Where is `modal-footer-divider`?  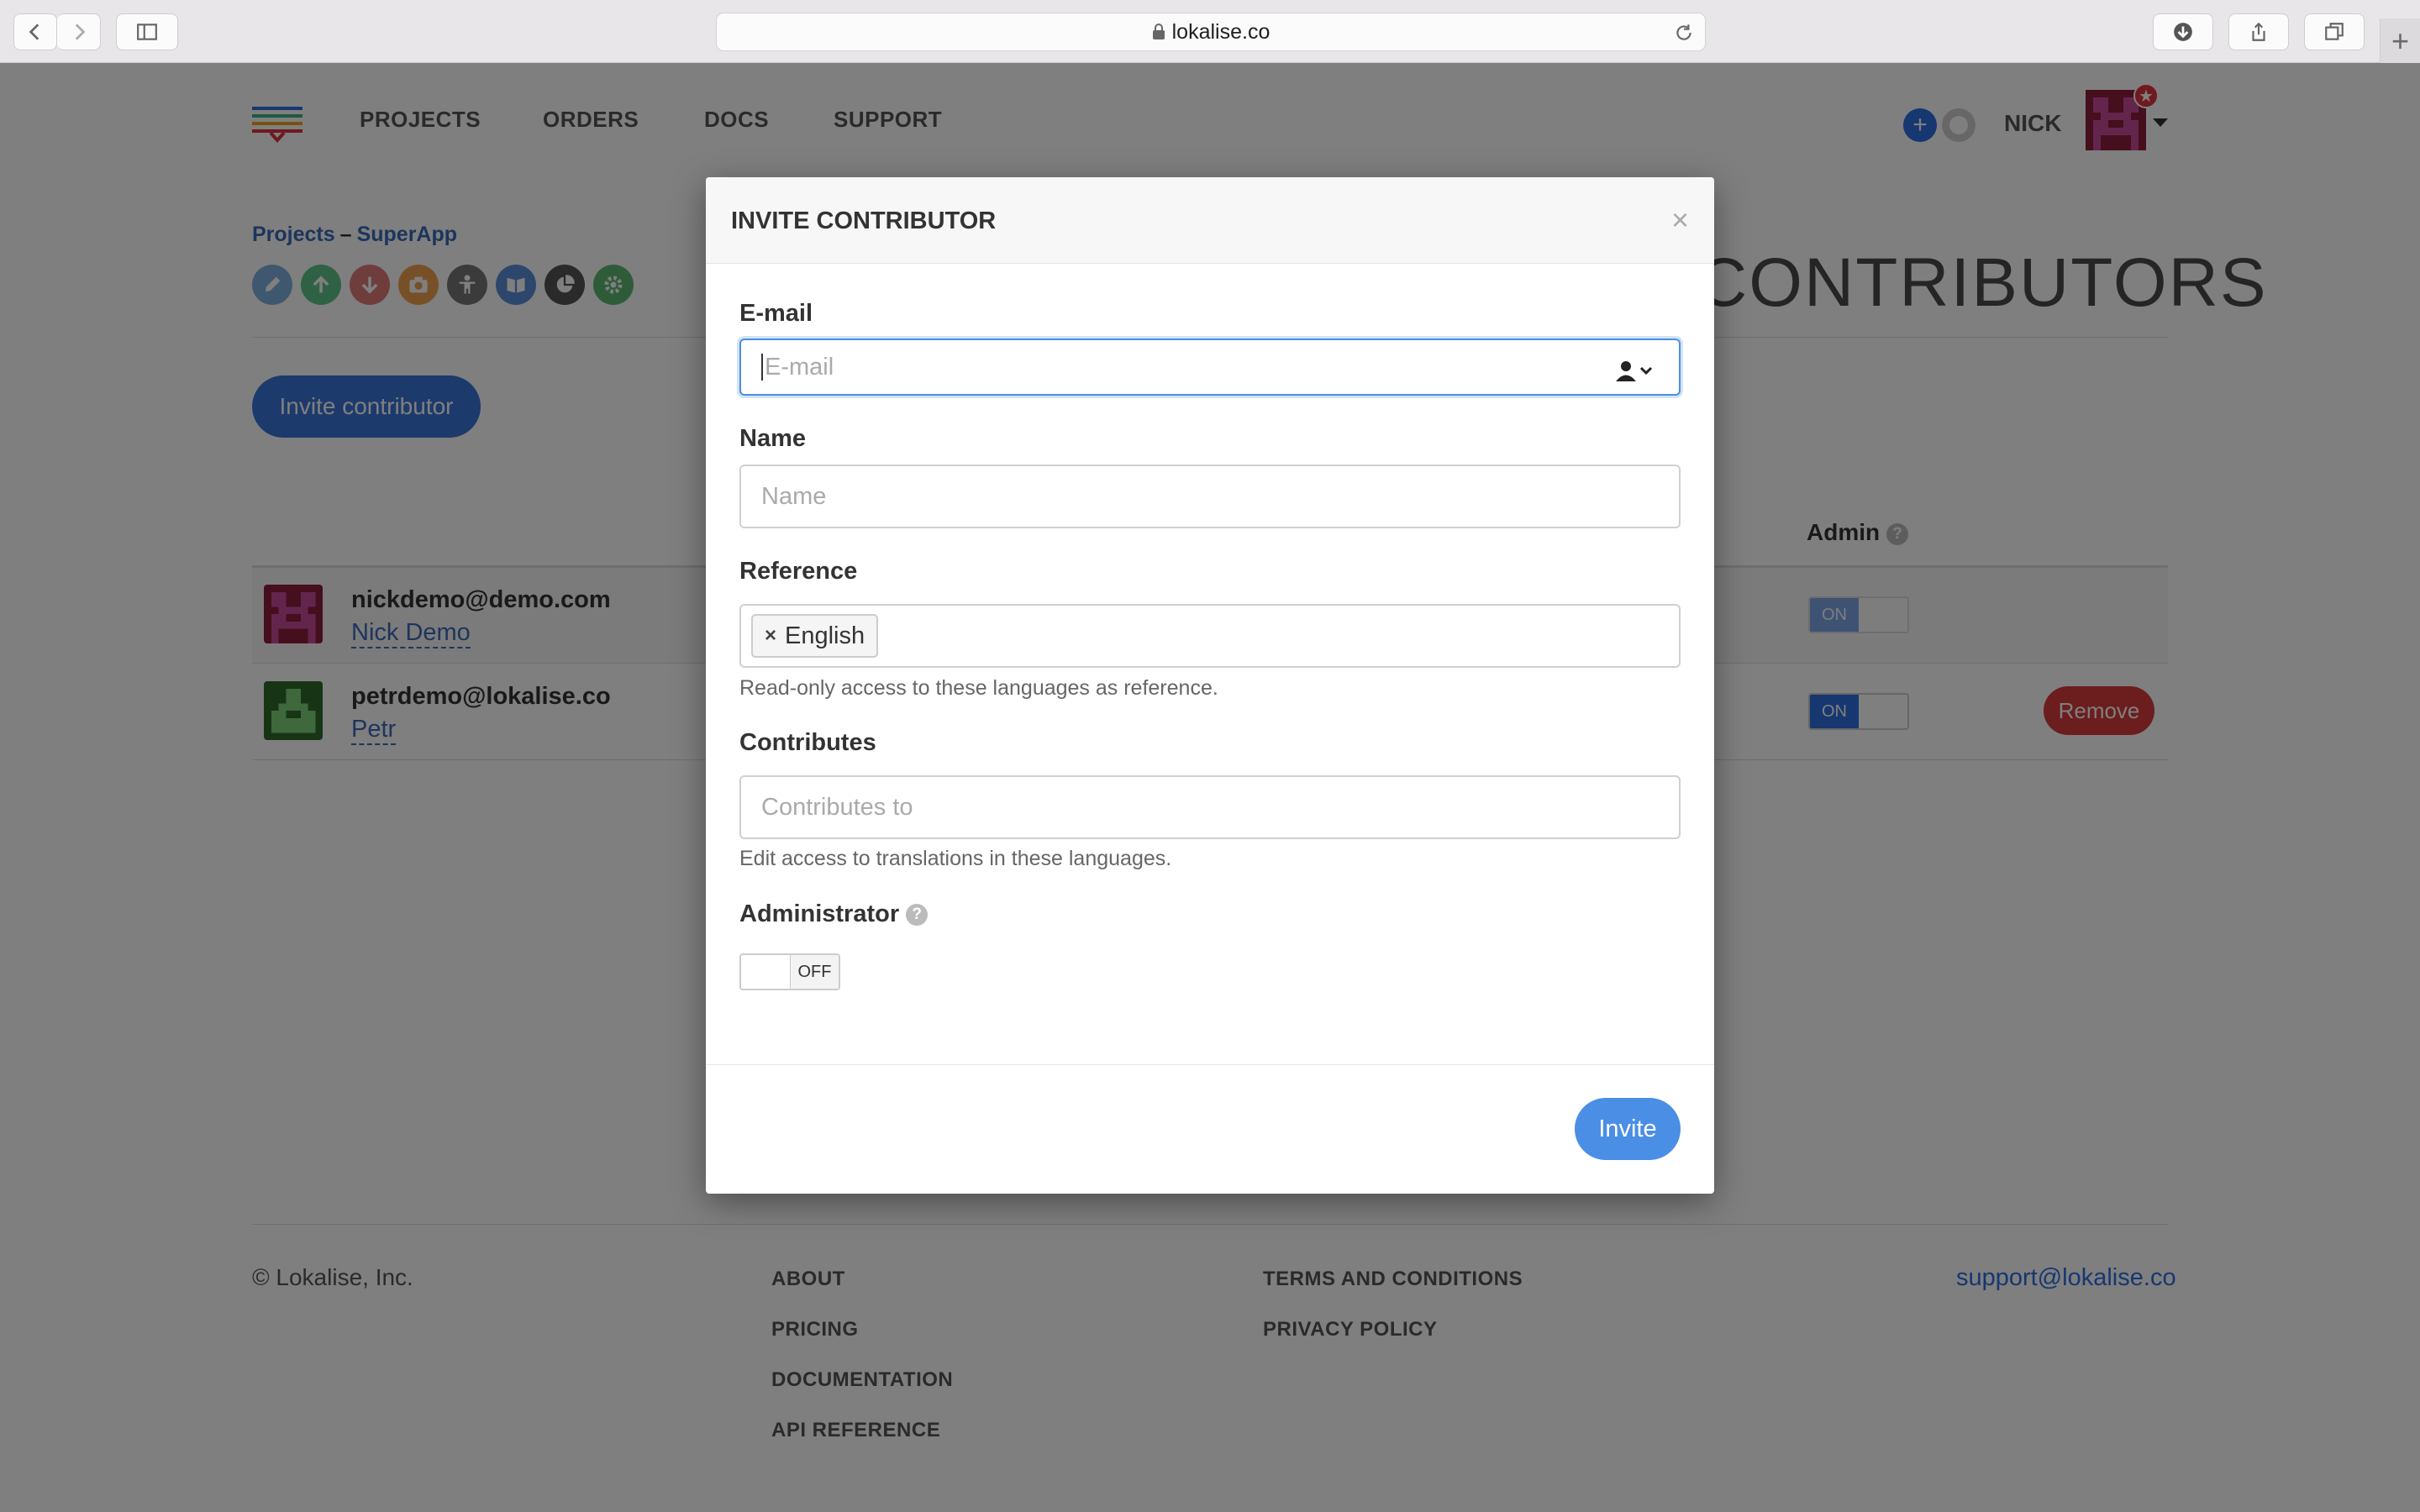 modal-footer-divider is located at coordinates (1210, 1064).